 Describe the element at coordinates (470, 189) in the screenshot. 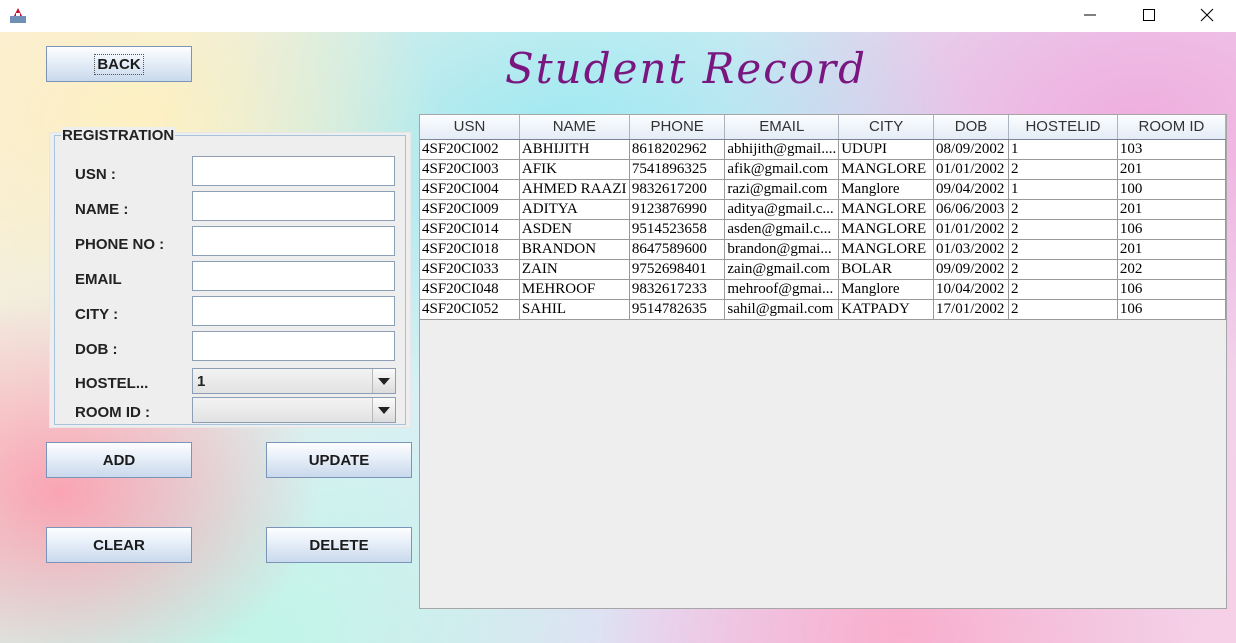

I see `table-cell: 4SF20CI004` at that location.